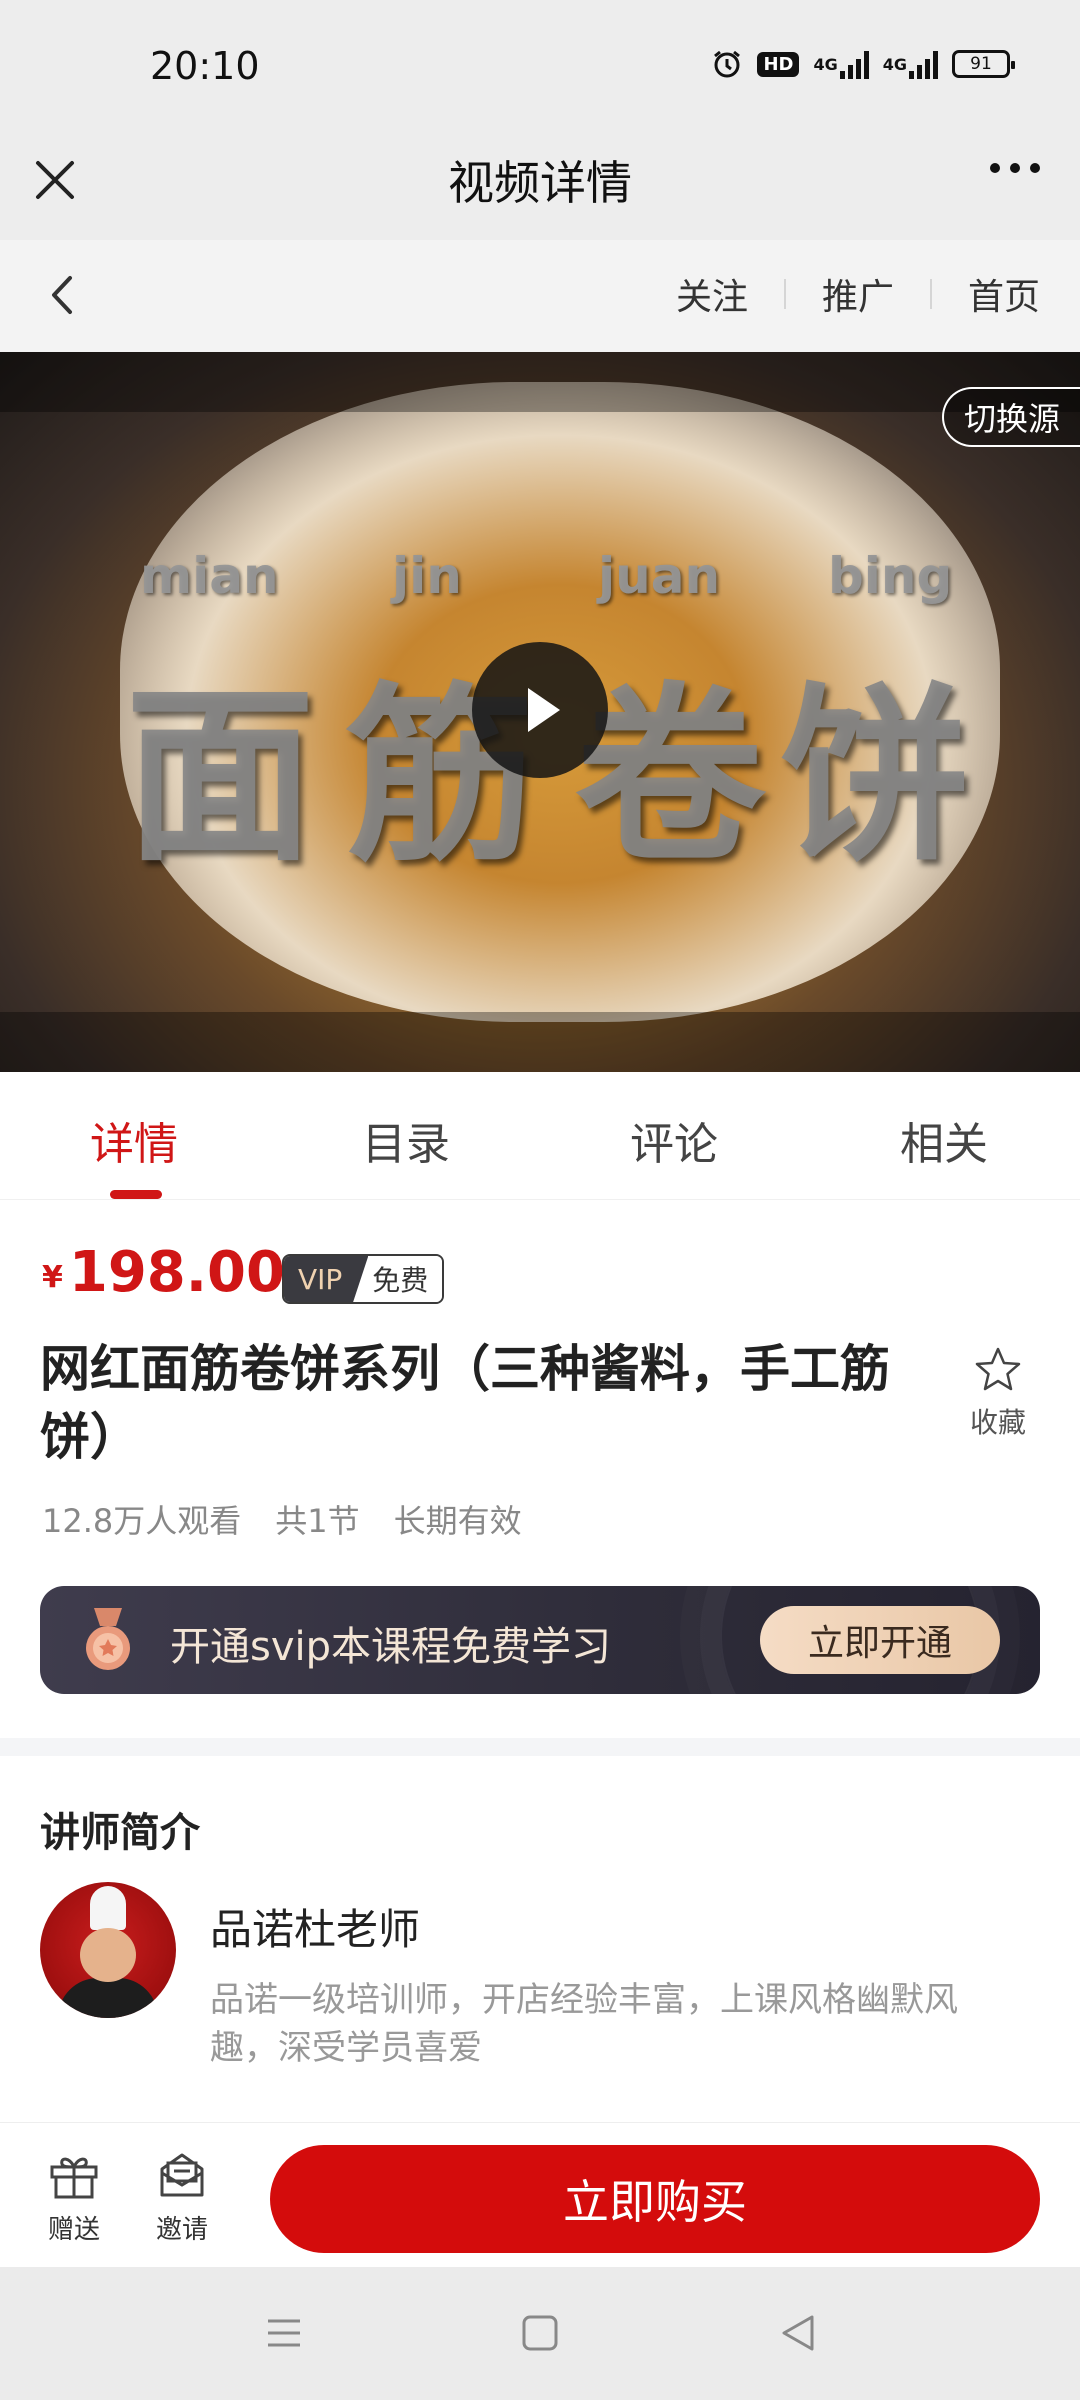  Describe the element at coordinates (120, 1833) in the screenshot. I see `section-title: 讲师简介` at that location.